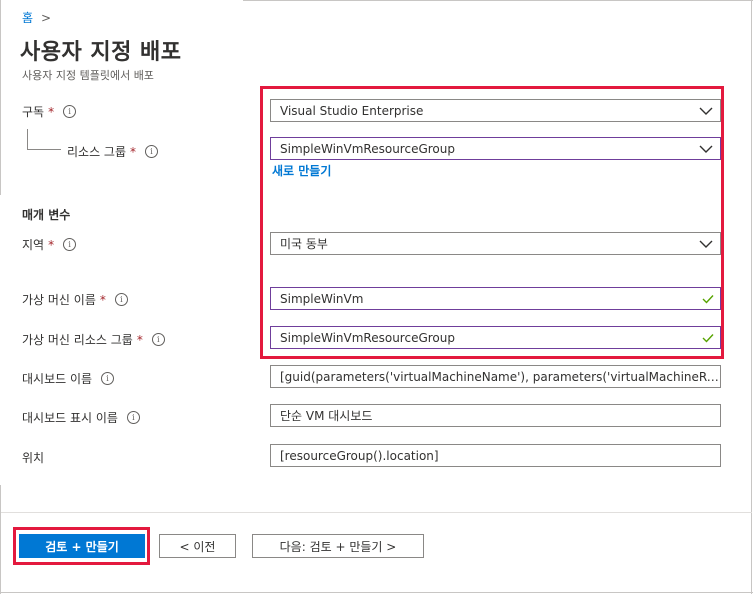 This screenshot has width=753, height=594. What do you see at coordinates (33, 245) in the screenshot?
I see `region-label-text: 지역` at bounding box center [33, 245].